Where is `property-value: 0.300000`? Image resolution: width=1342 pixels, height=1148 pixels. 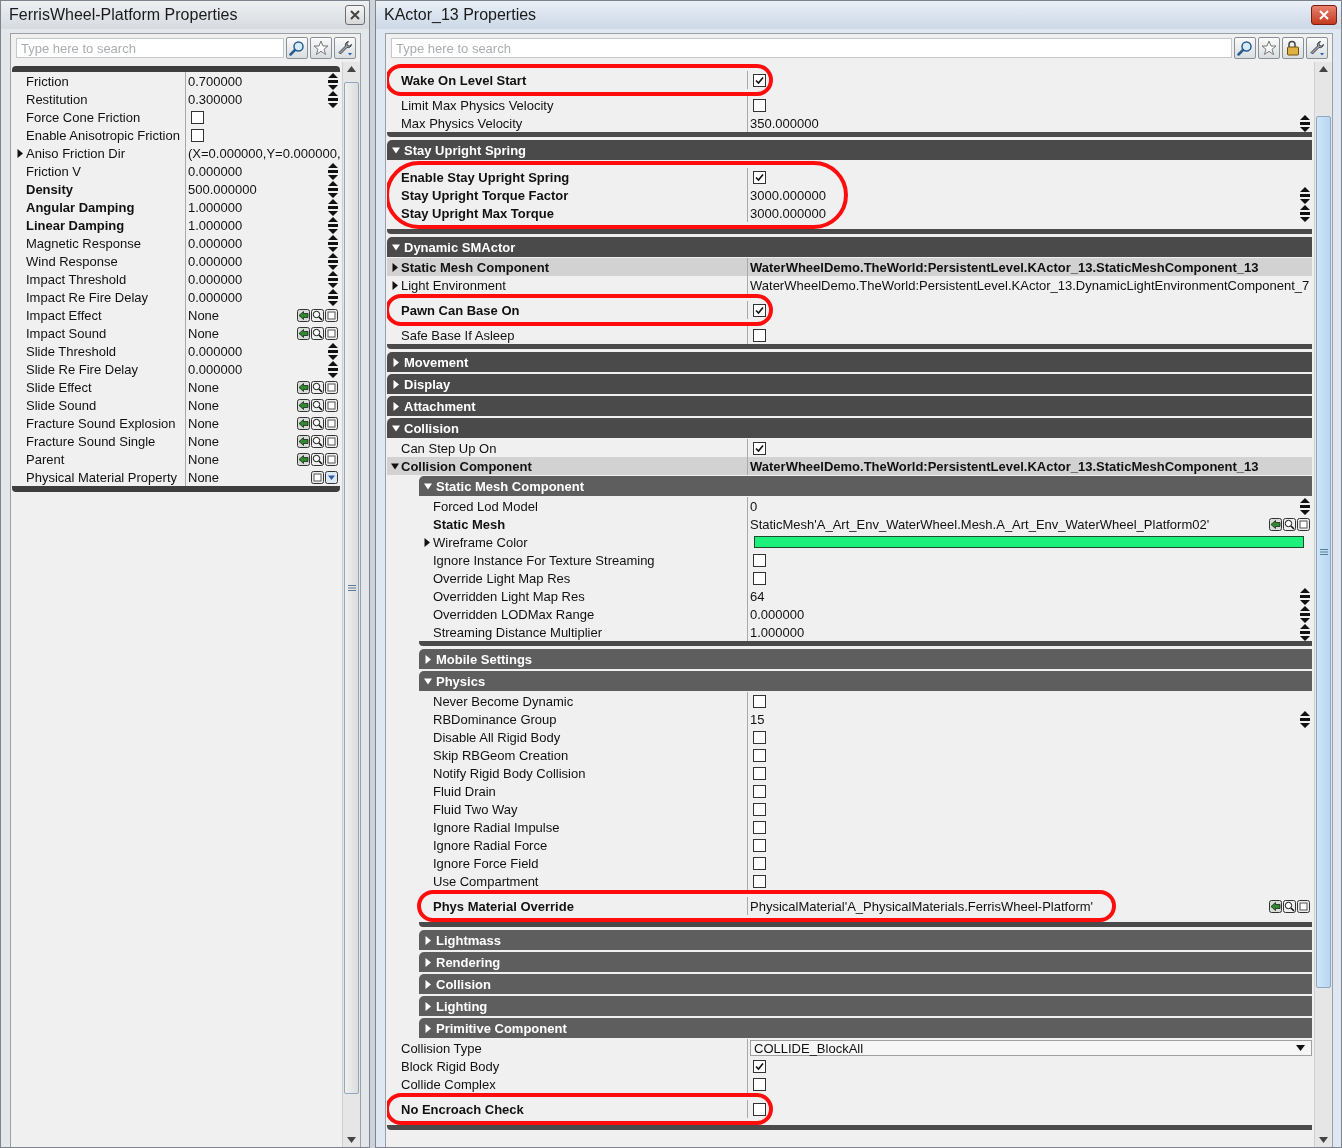 property-value: 0.300000 is located at coordinates (215, 99).